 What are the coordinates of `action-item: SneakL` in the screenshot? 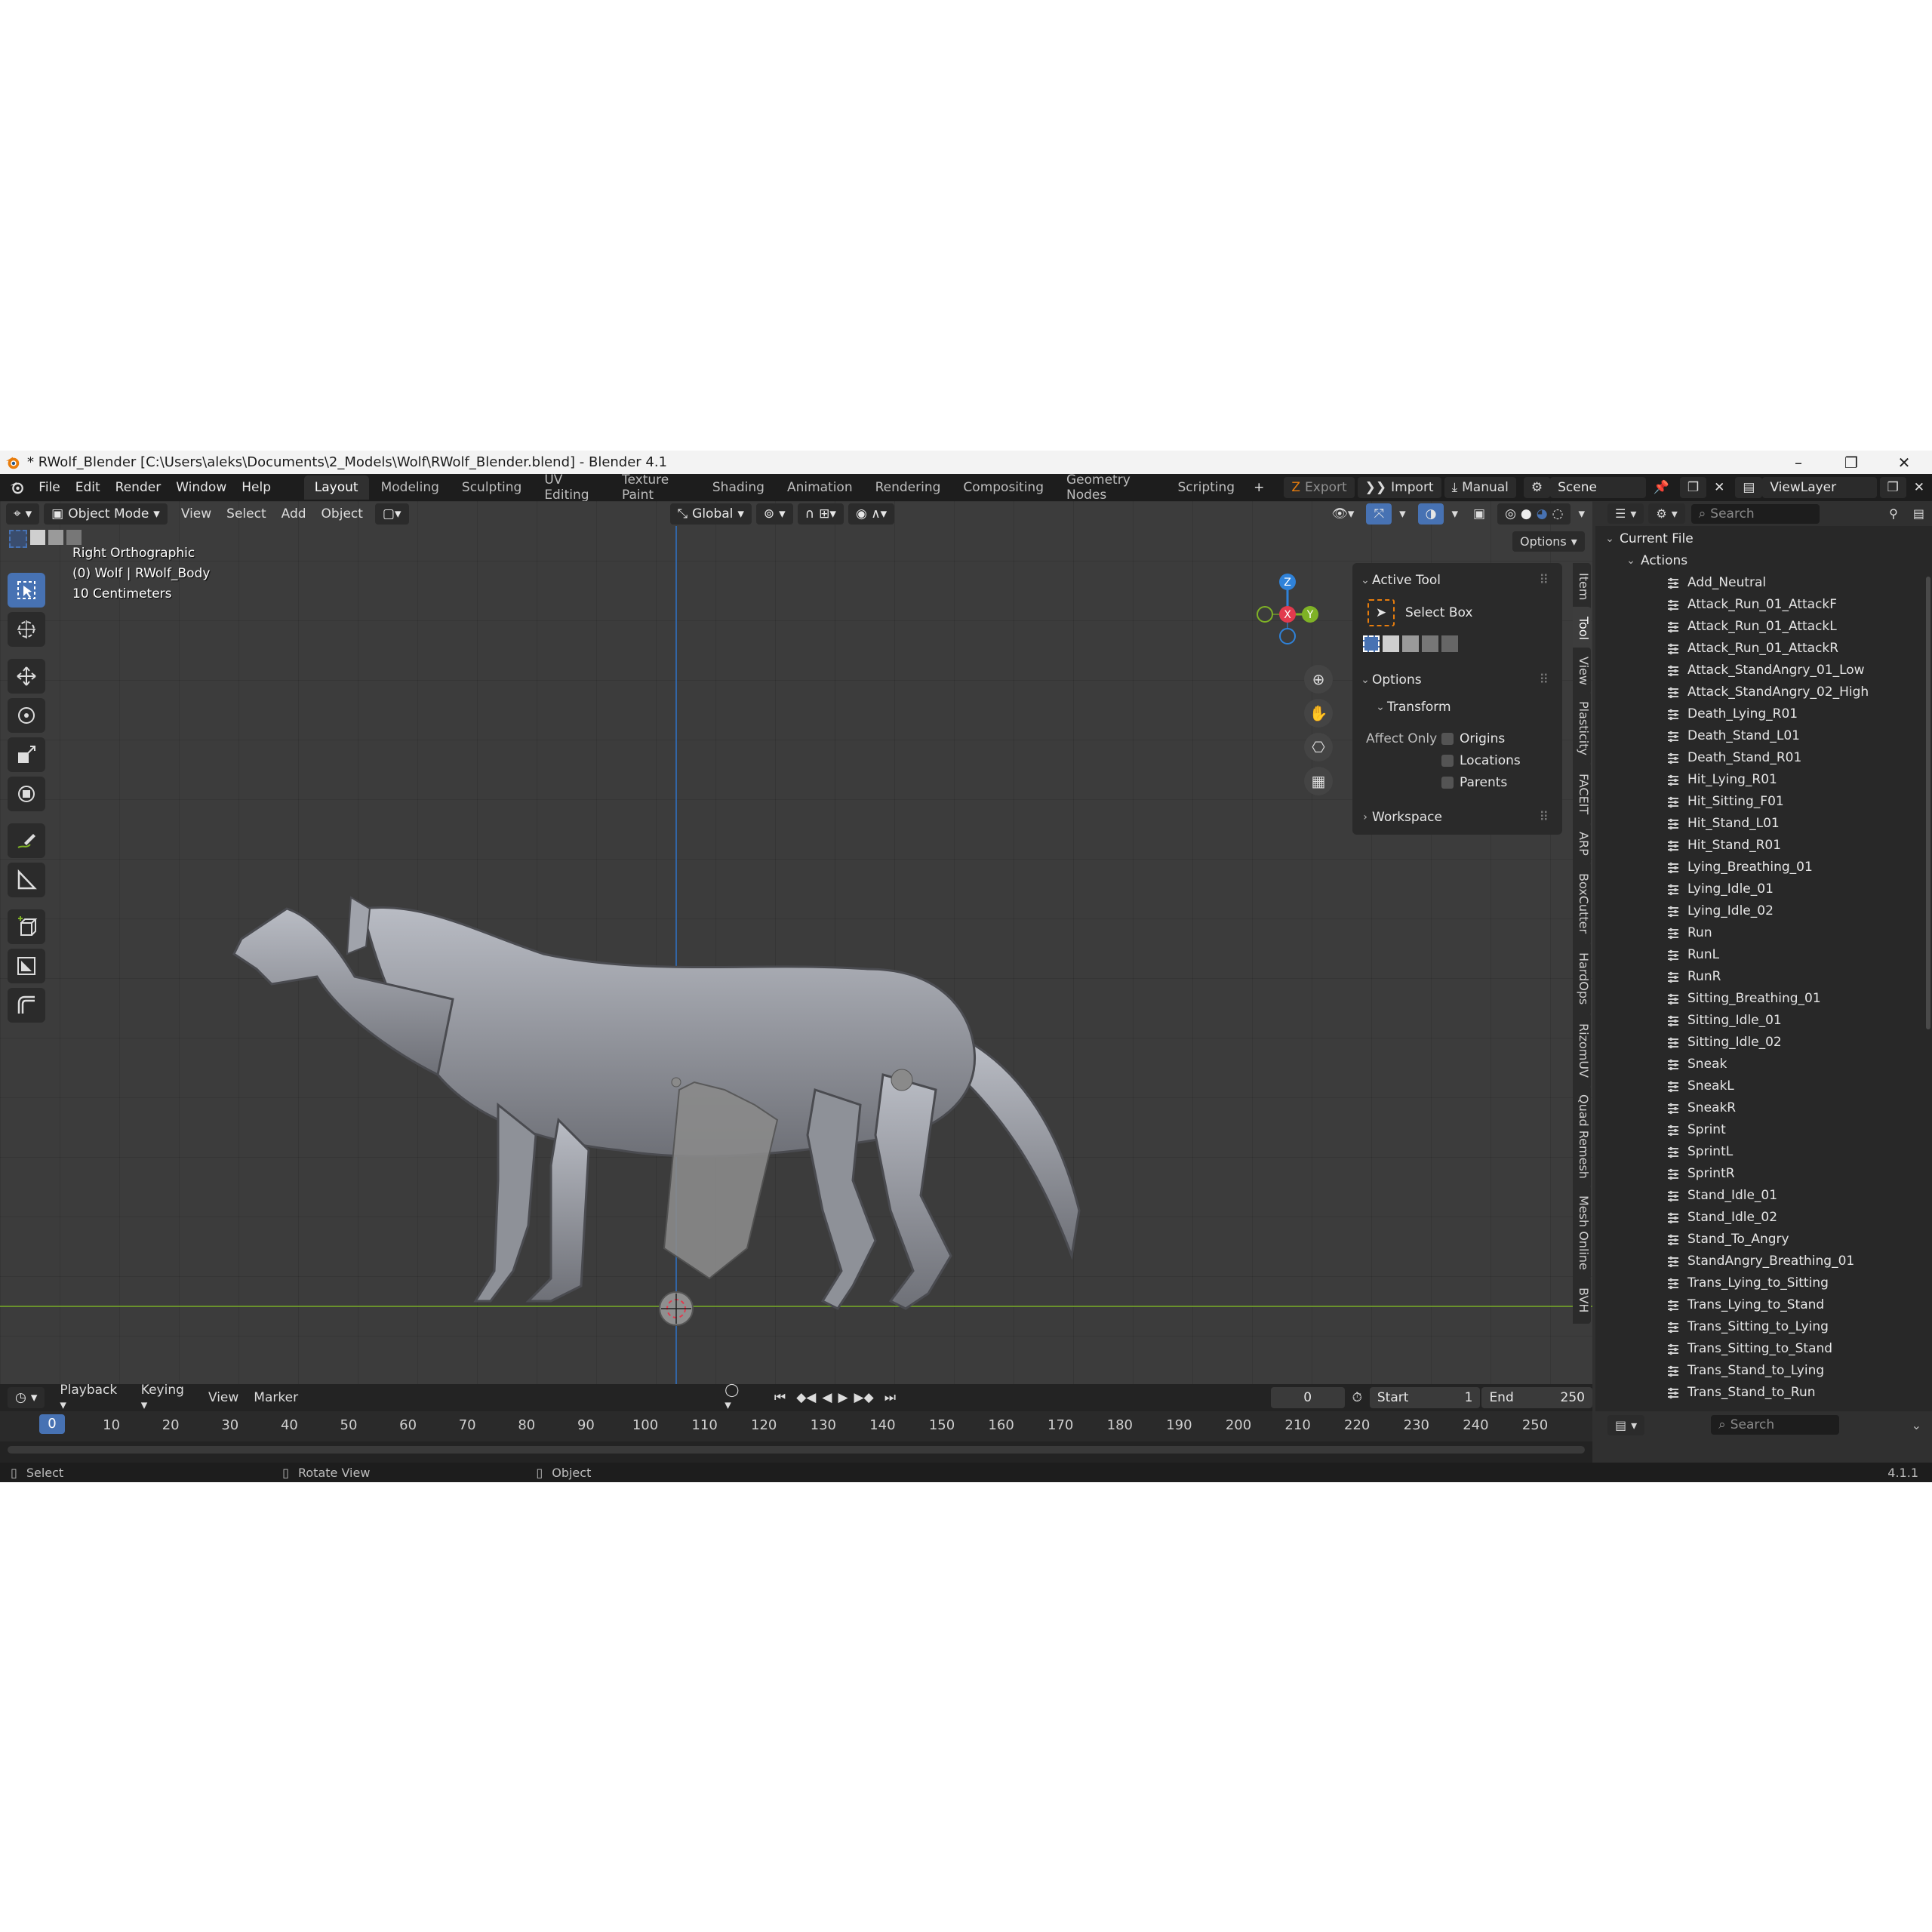 It's located at (1699, 1086).